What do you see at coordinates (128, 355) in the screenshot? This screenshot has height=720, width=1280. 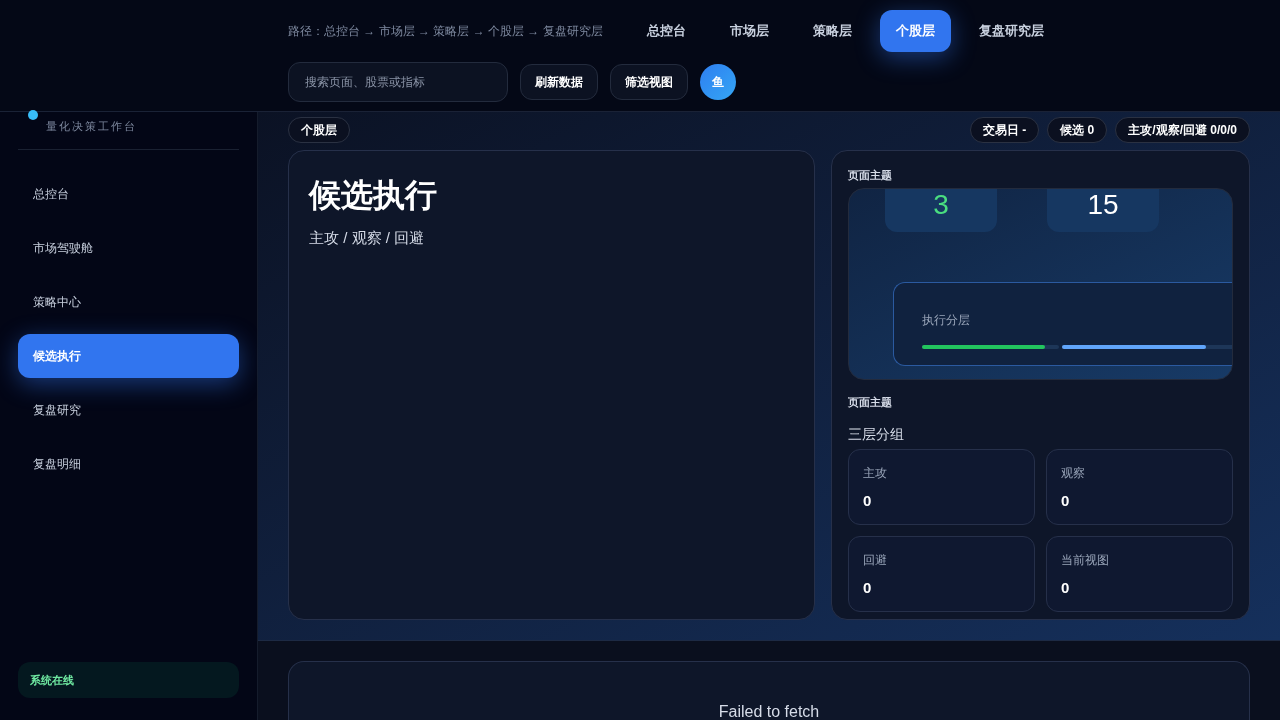 I see `sidebar-item: 候选执行` at bounding box center [128, 355].